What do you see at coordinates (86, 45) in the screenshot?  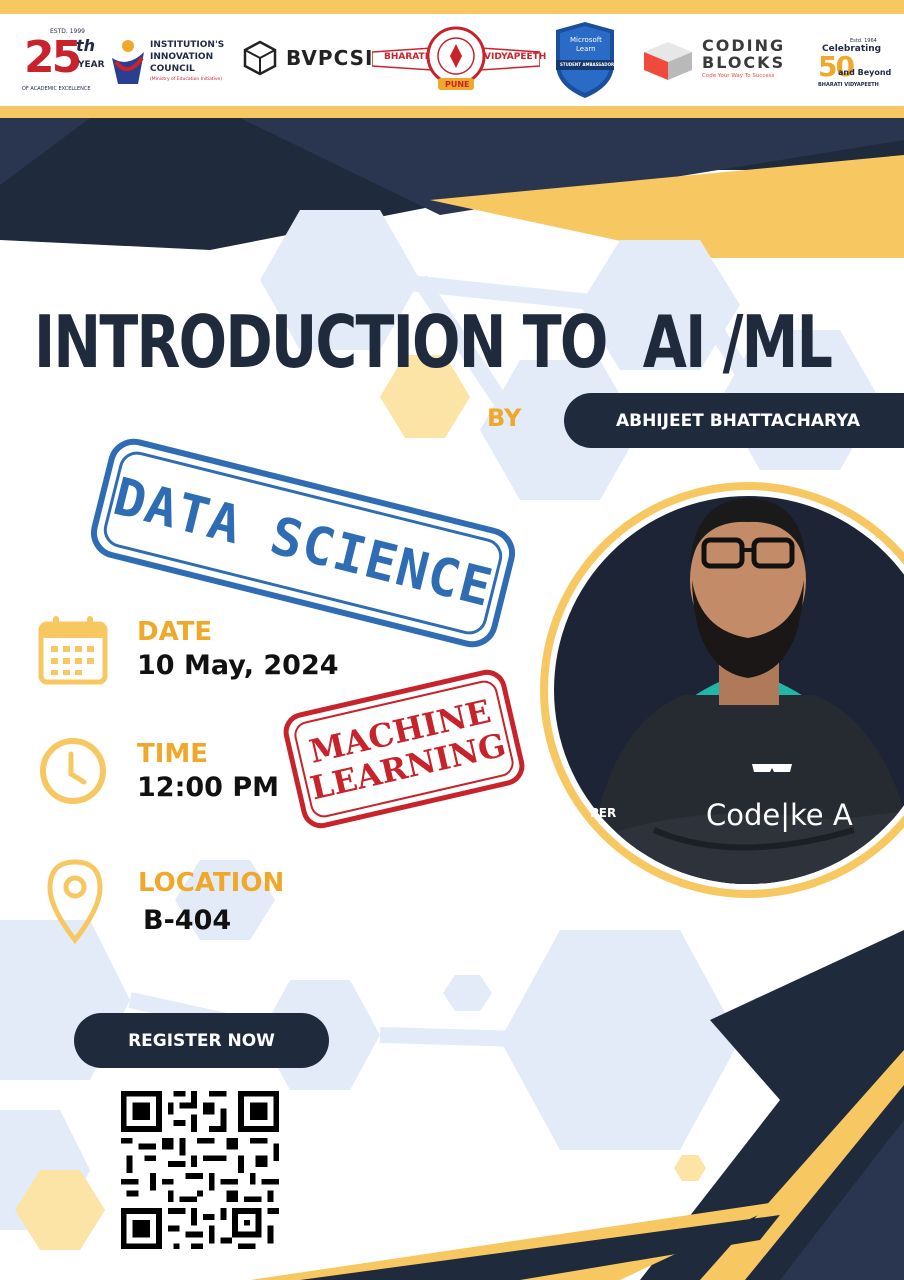 I see `anniversary-suffix: th` at bounding box center [86, 45].